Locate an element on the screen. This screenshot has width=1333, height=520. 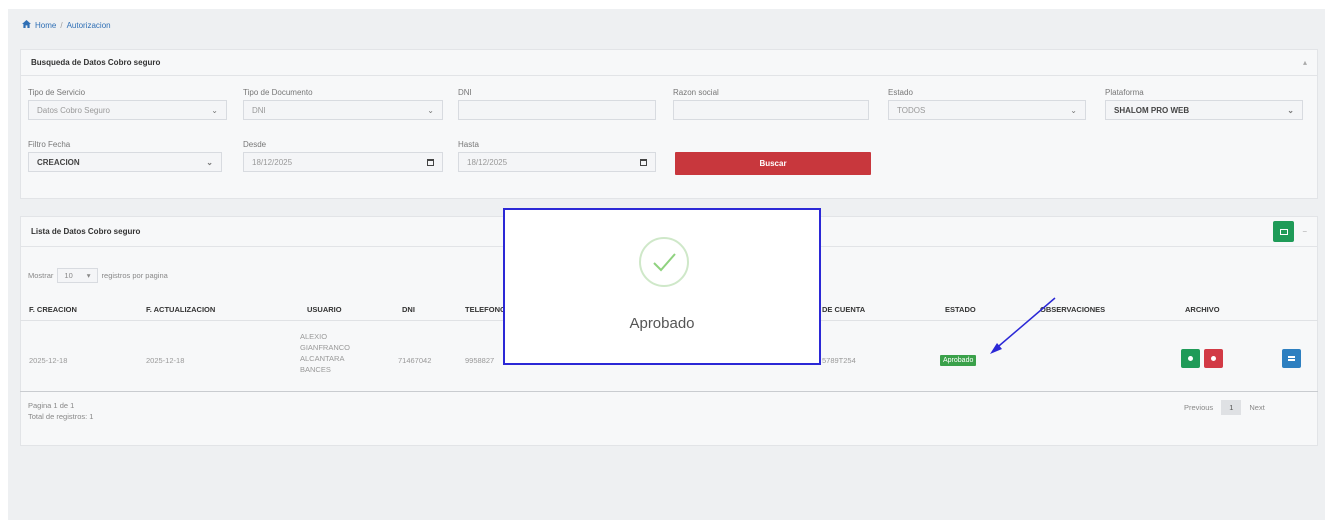
modal-title: Aprobado is located at coordinates (662, 323).